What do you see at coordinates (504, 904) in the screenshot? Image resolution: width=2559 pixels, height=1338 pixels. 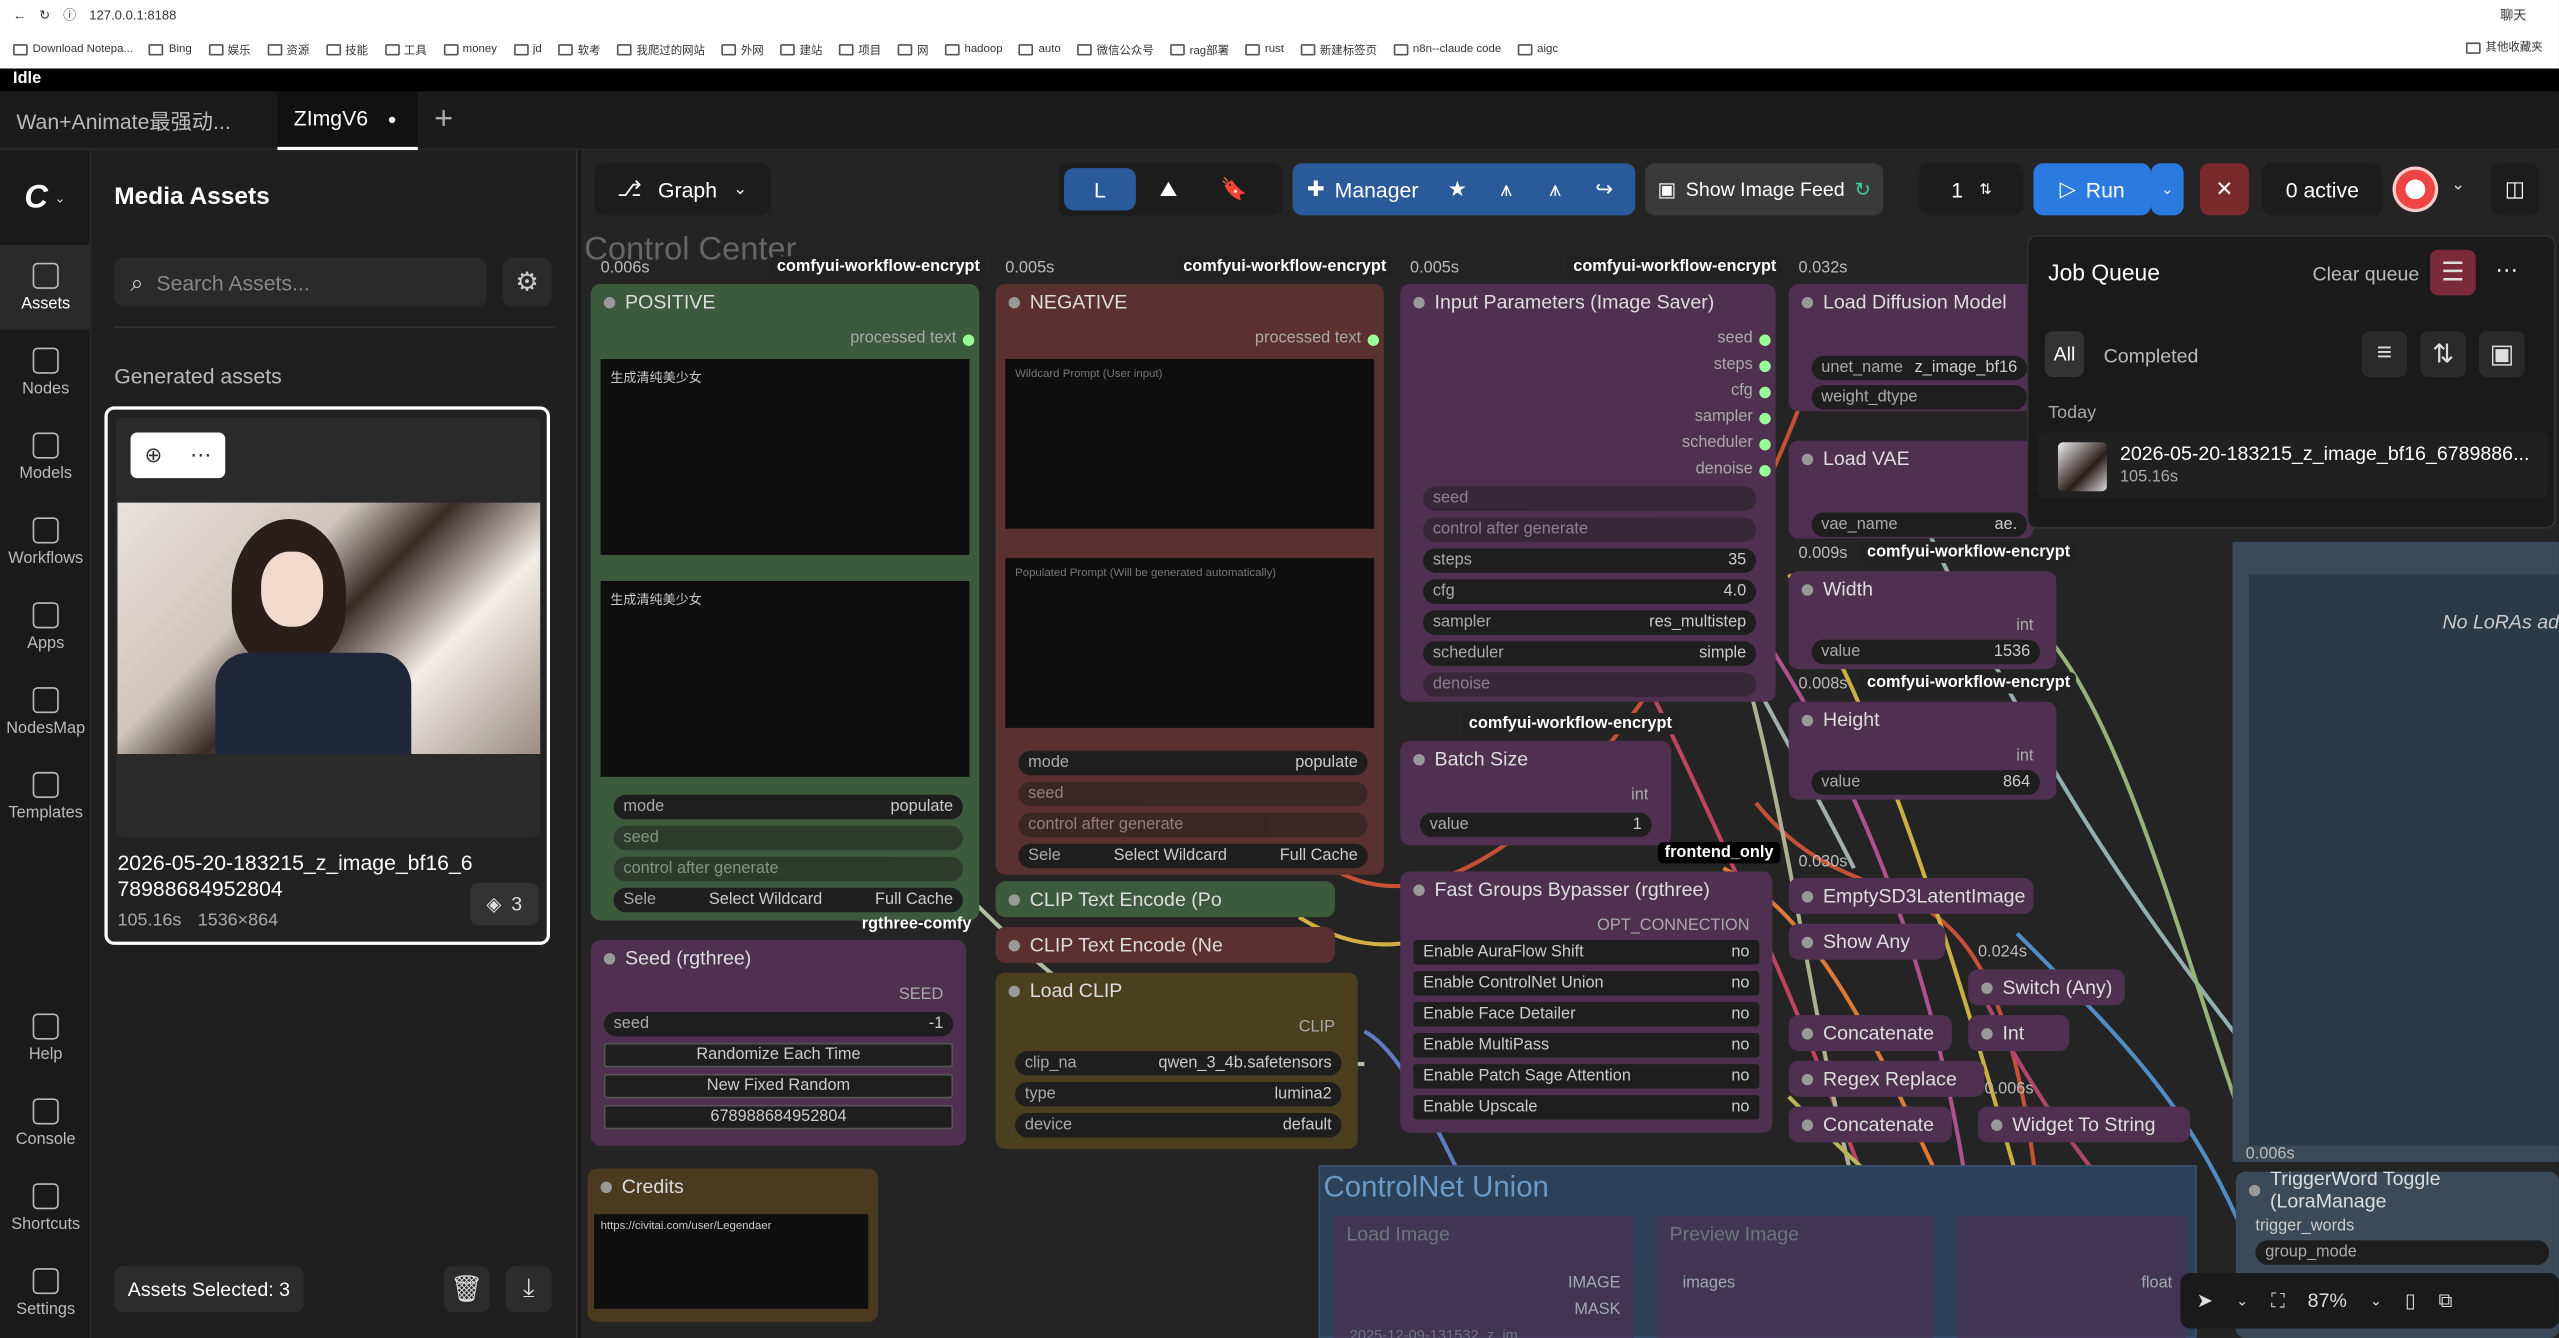 I see `stack-count-badge: ◈ 3` at bounding box center [504, 904].